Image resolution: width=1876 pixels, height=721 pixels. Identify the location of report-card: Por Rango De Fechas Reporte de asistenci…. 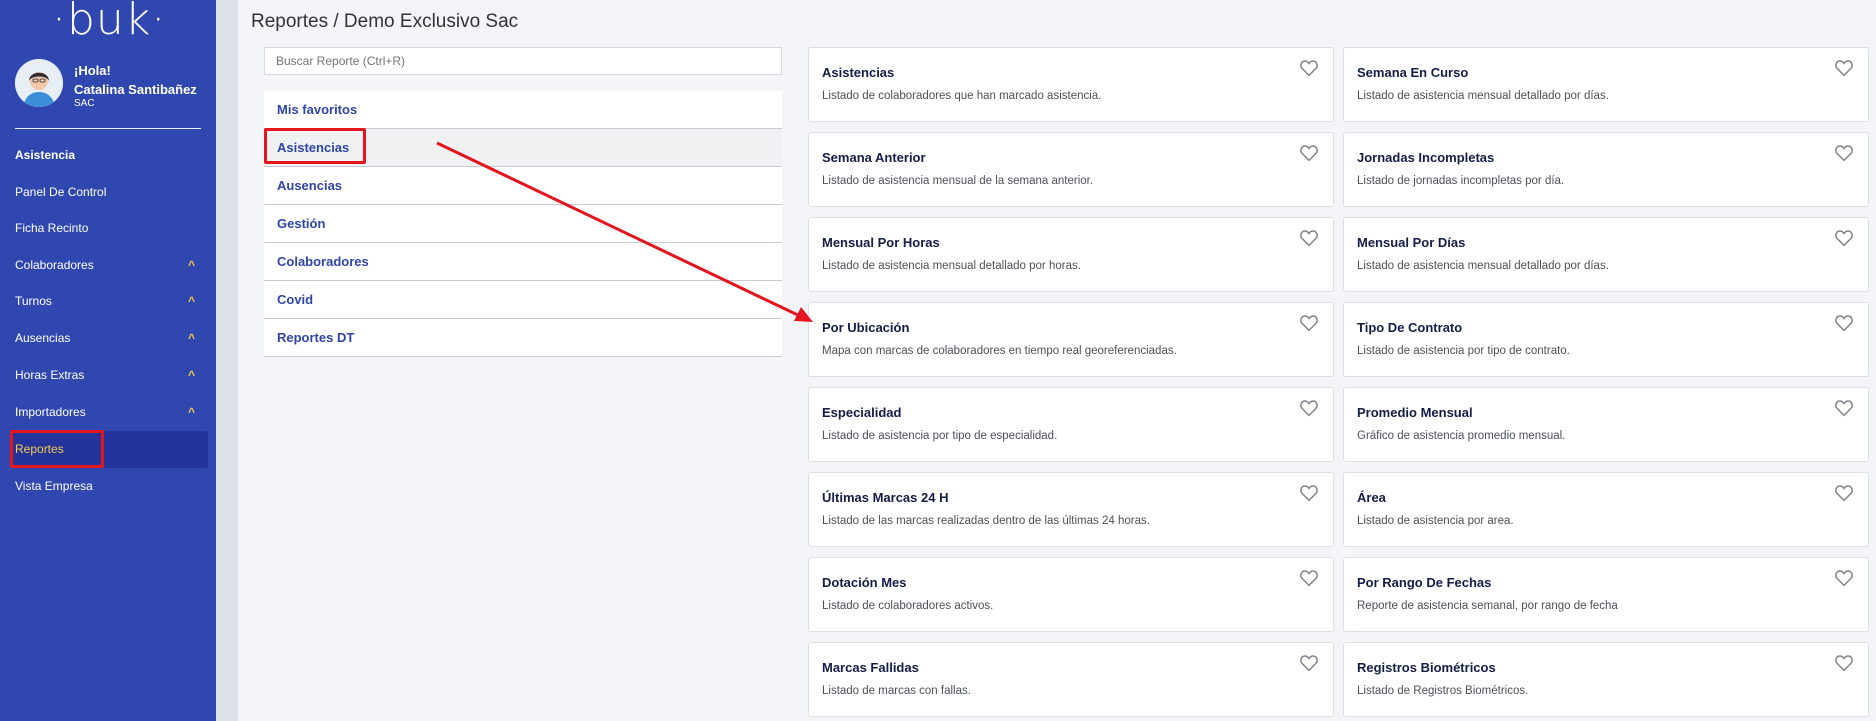
(1606, 594).